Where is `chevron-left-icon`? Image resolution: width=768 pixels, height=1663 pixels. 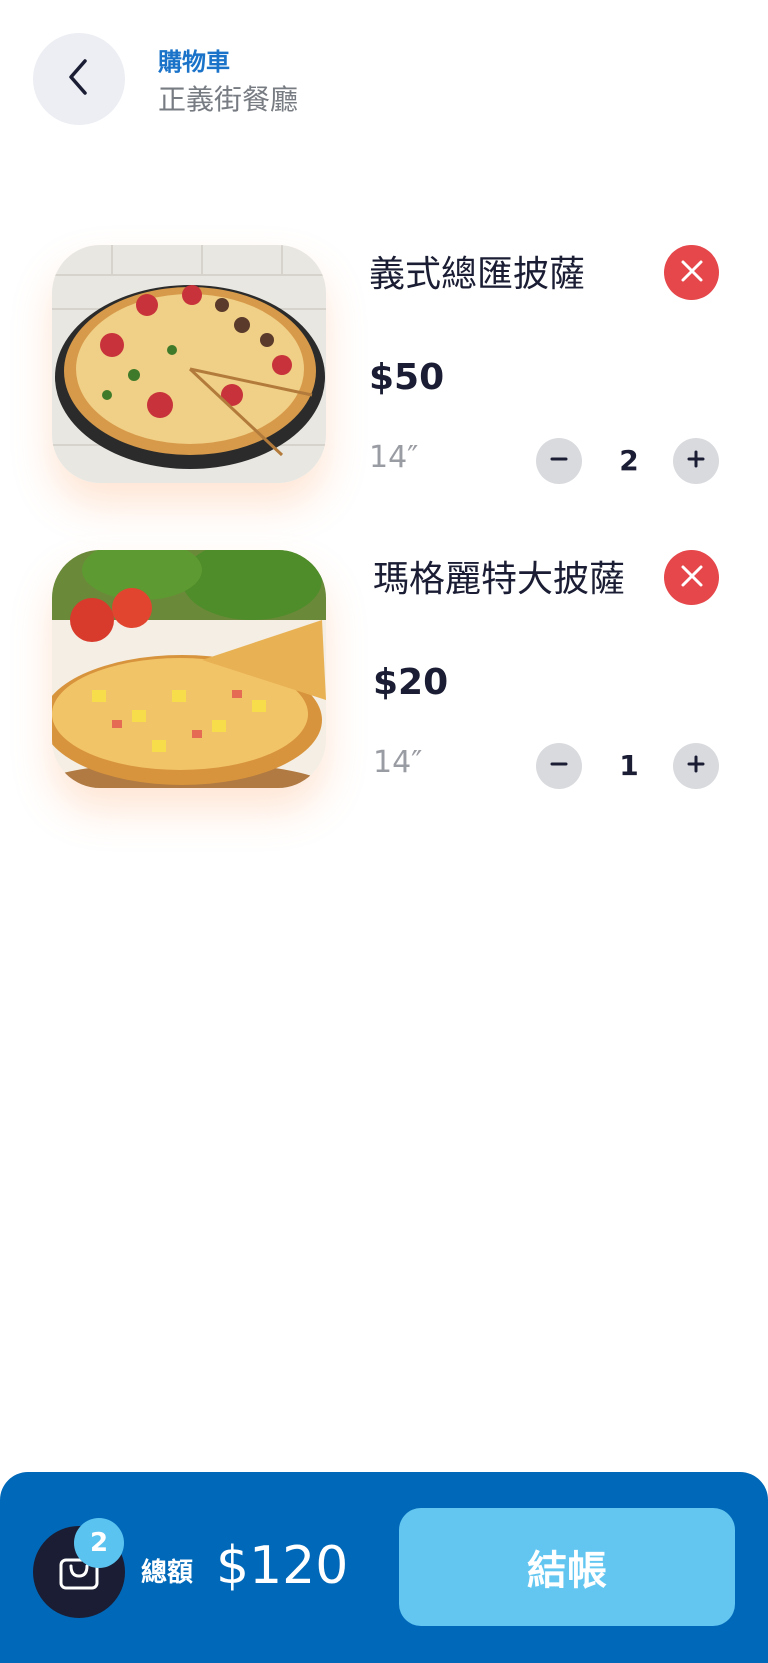
chevron-left-icon is located at coordinates (79, 79).